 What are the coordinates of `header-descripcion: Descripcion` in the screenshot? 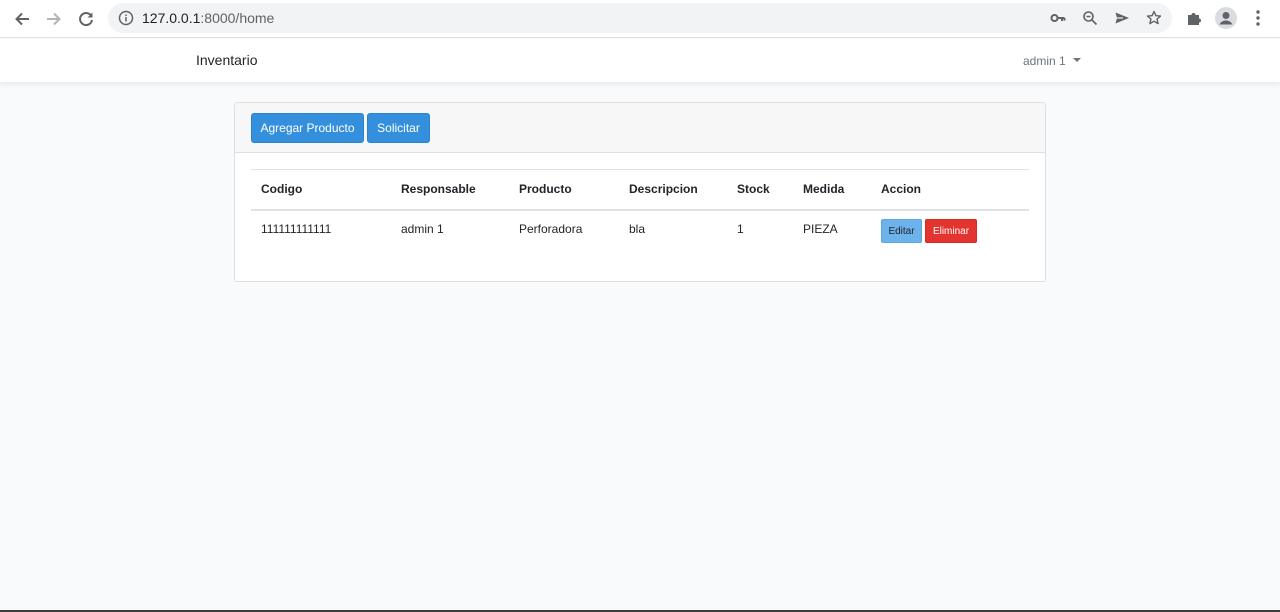 It's located at (663, 189).